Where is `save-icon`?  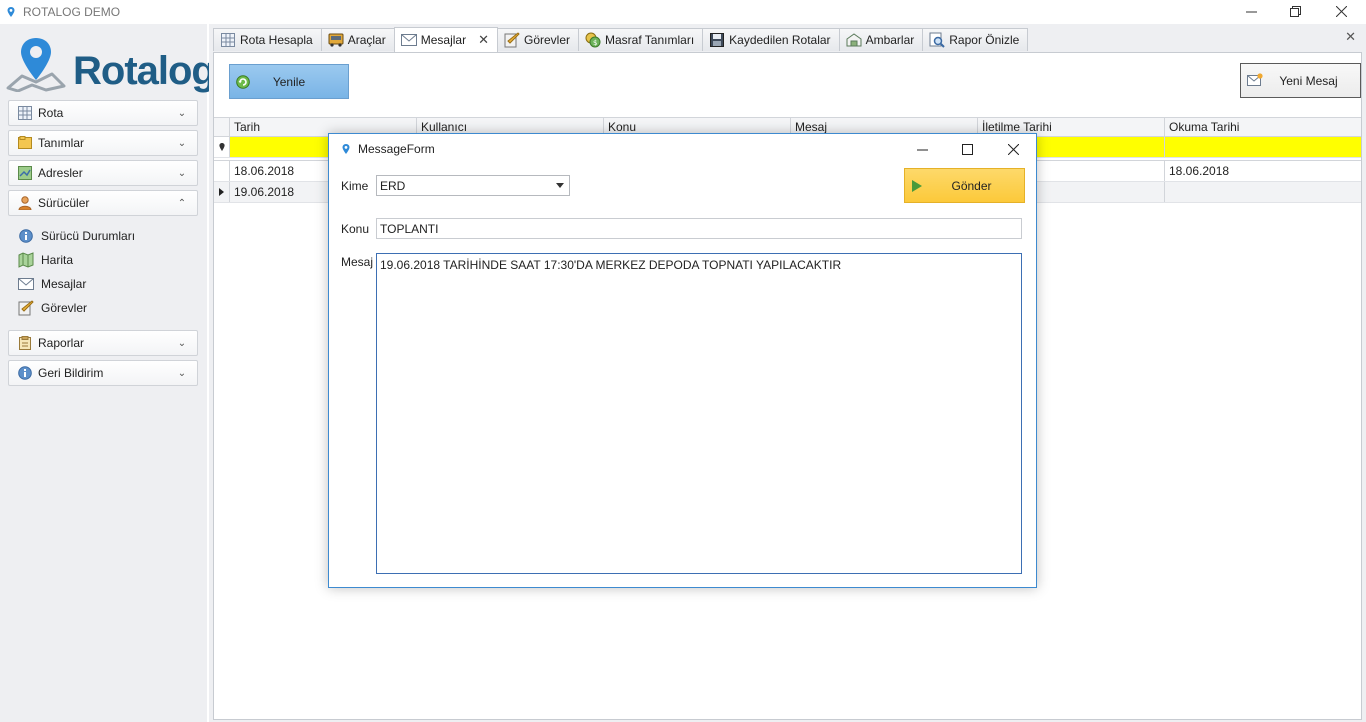 save-icon is located at coordinates (717, 40).